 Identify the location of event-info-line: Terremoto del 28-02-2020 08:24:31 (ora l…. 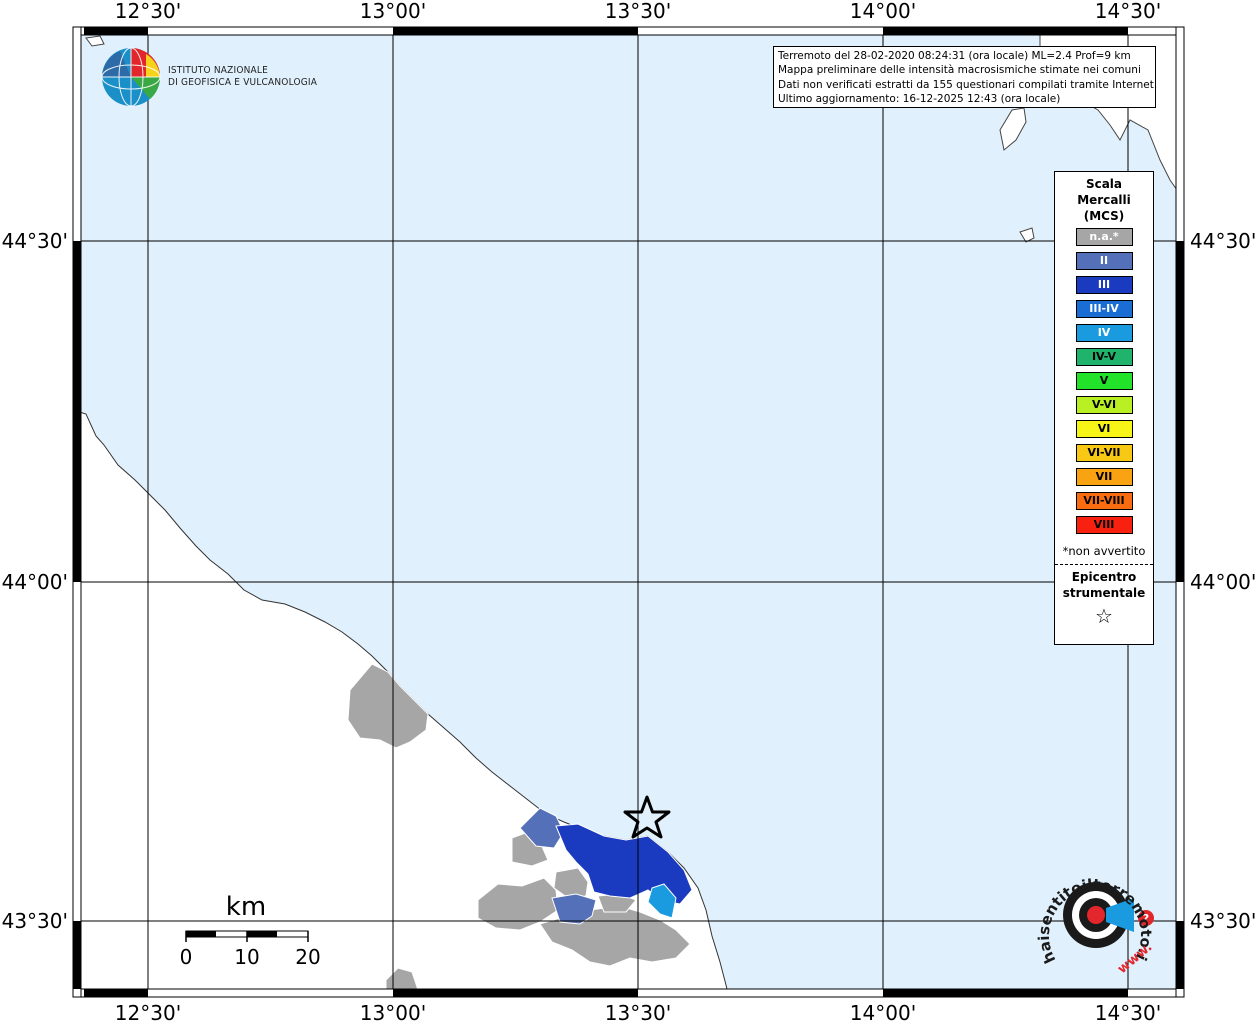
(954, 56).